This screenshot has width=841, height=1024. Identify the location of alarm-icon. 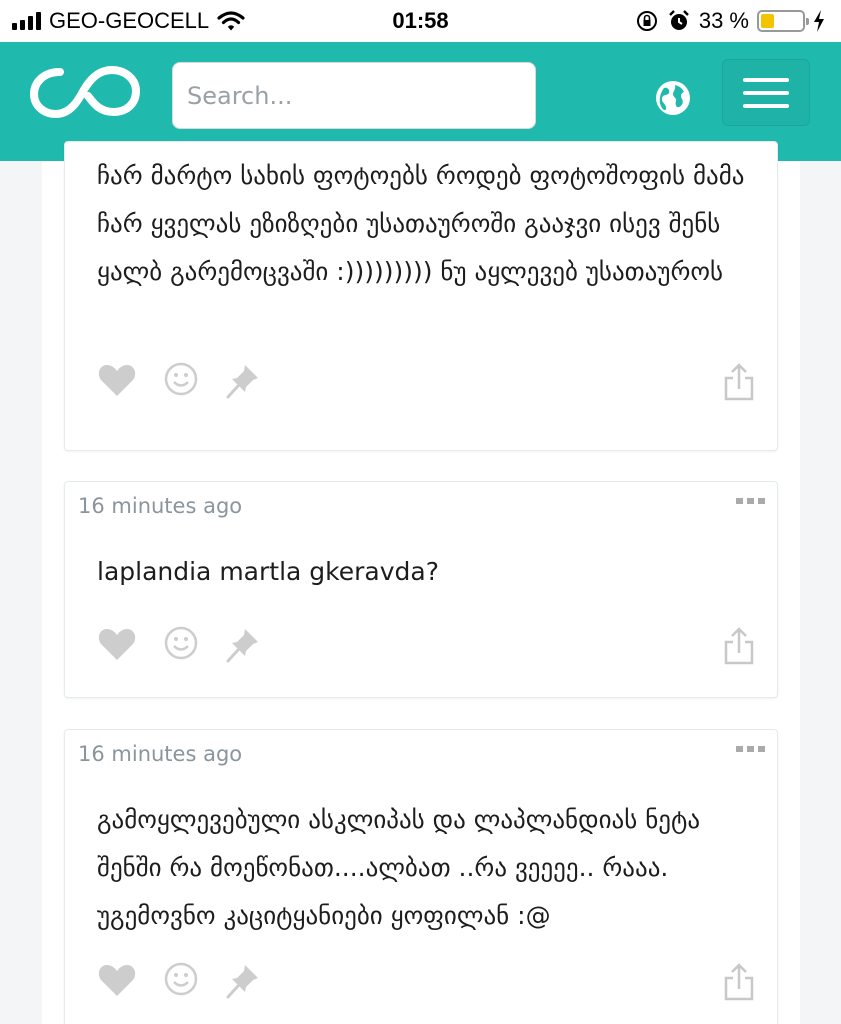
(678, 20).